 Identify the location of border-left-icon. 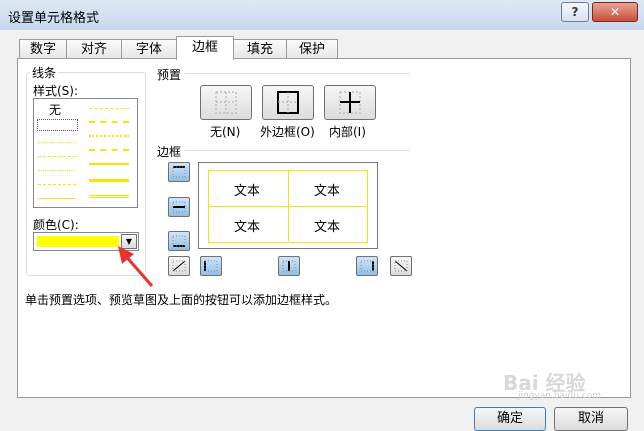
(211, 266).